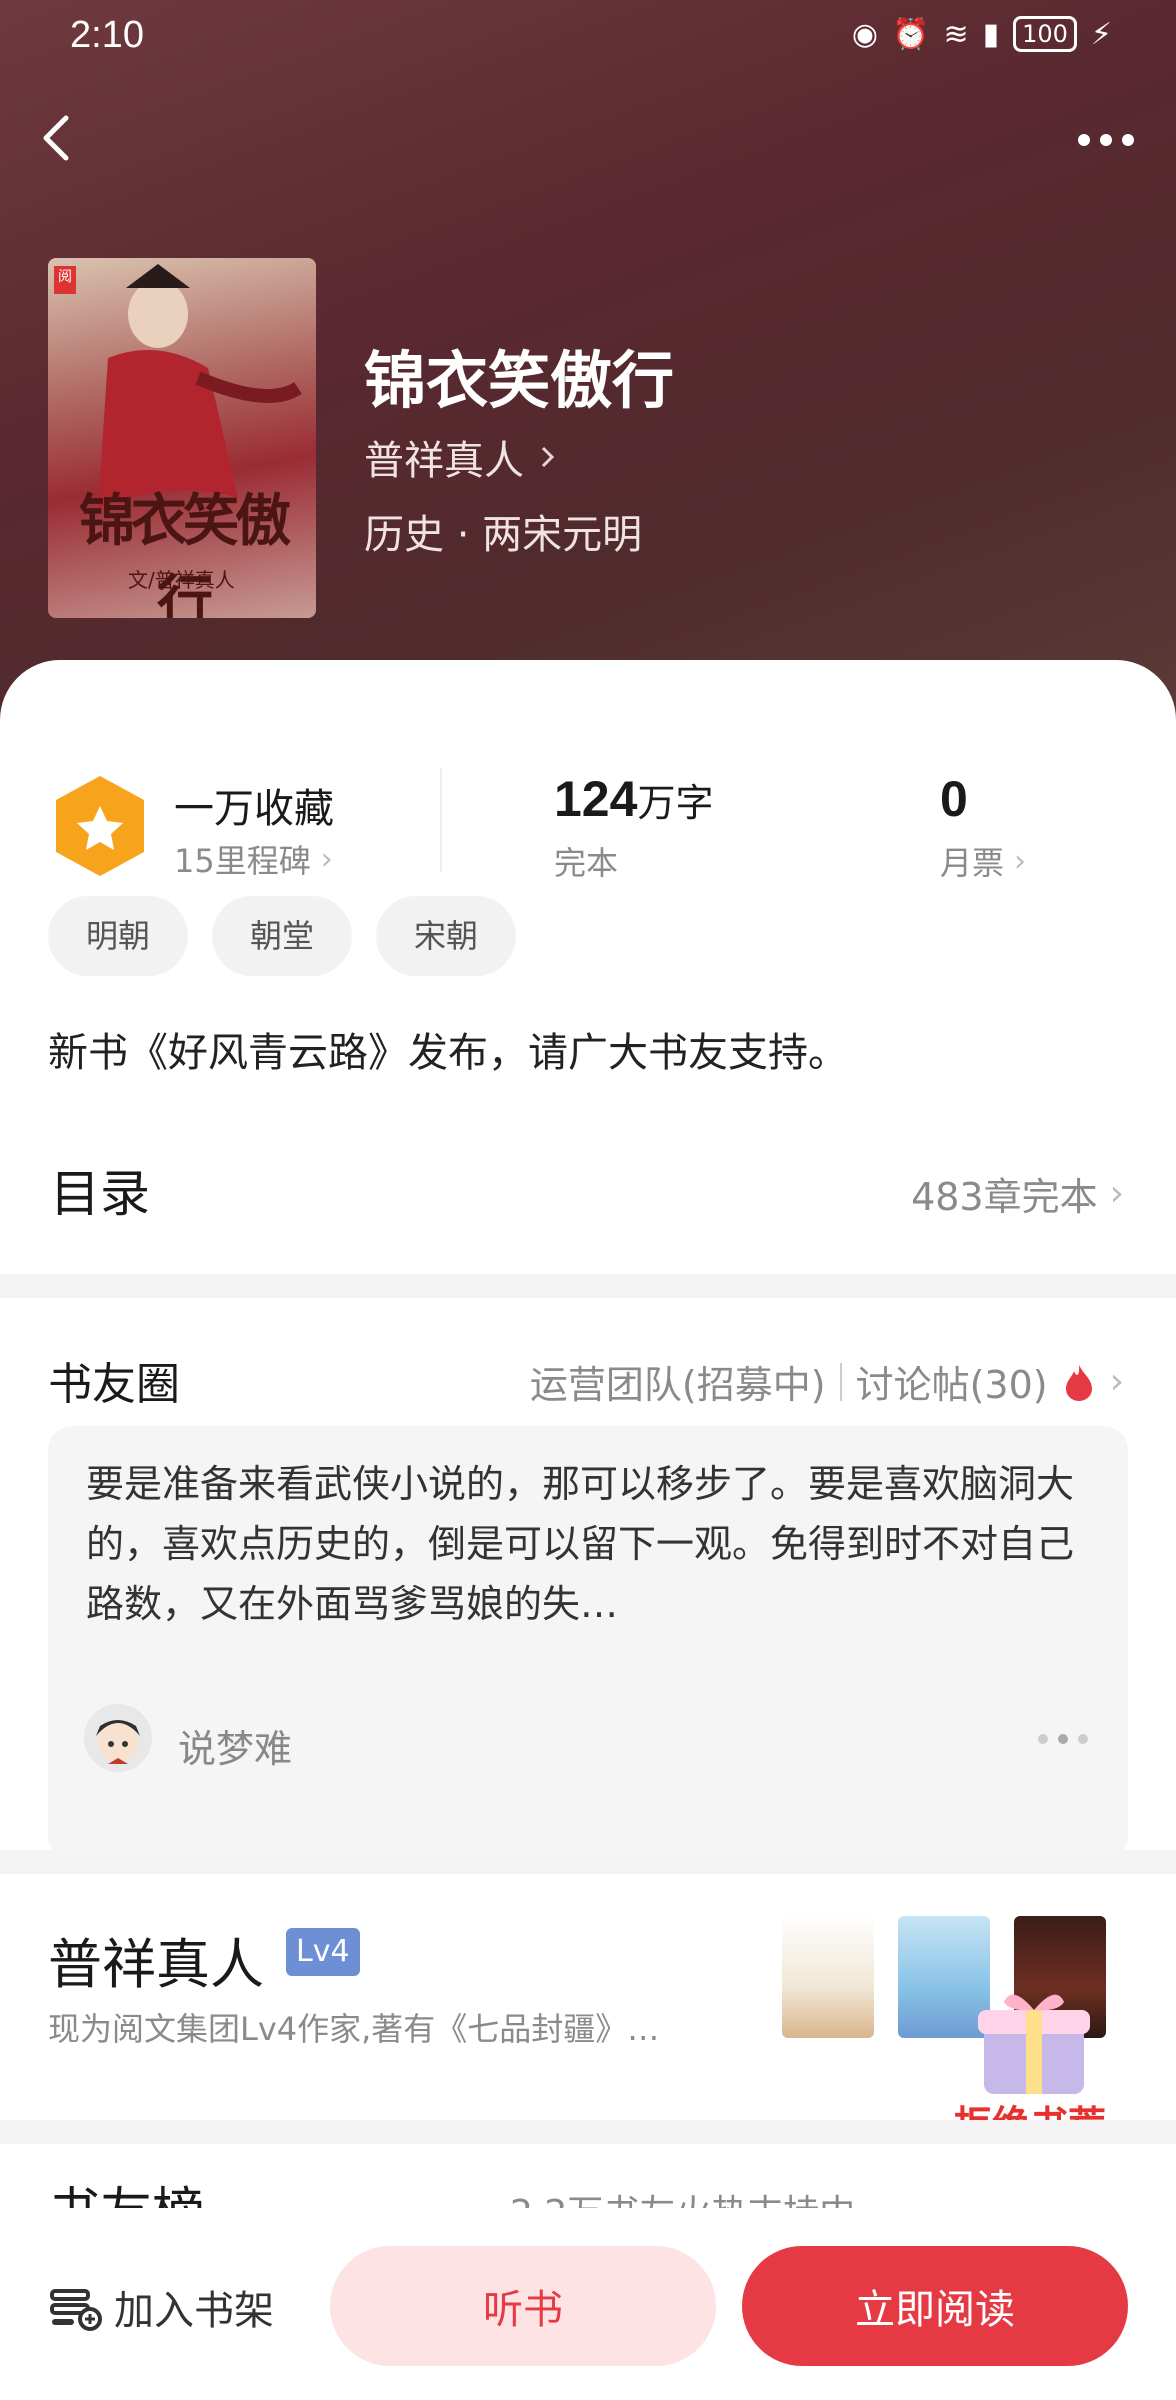  I want to click on alarm-icon: ⏰, so click(911, 34).